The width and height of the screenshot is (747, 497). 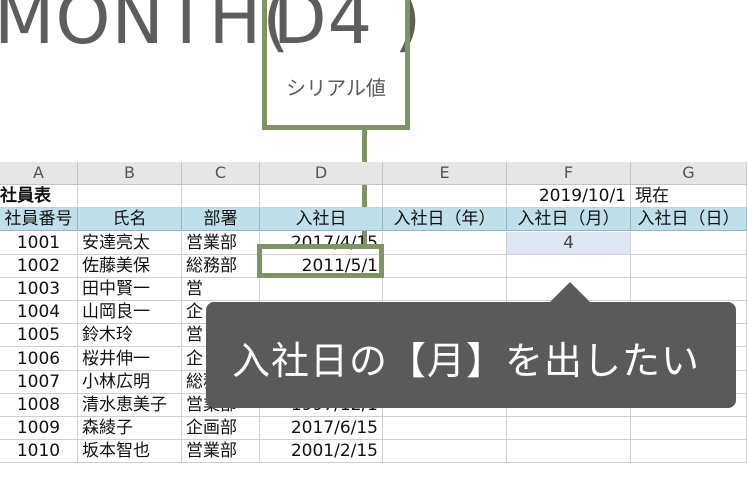 What do you see at coordinates (336, 65) in the screenshot?
I see `argument-highlight-box` at bounding box center [336, 65].